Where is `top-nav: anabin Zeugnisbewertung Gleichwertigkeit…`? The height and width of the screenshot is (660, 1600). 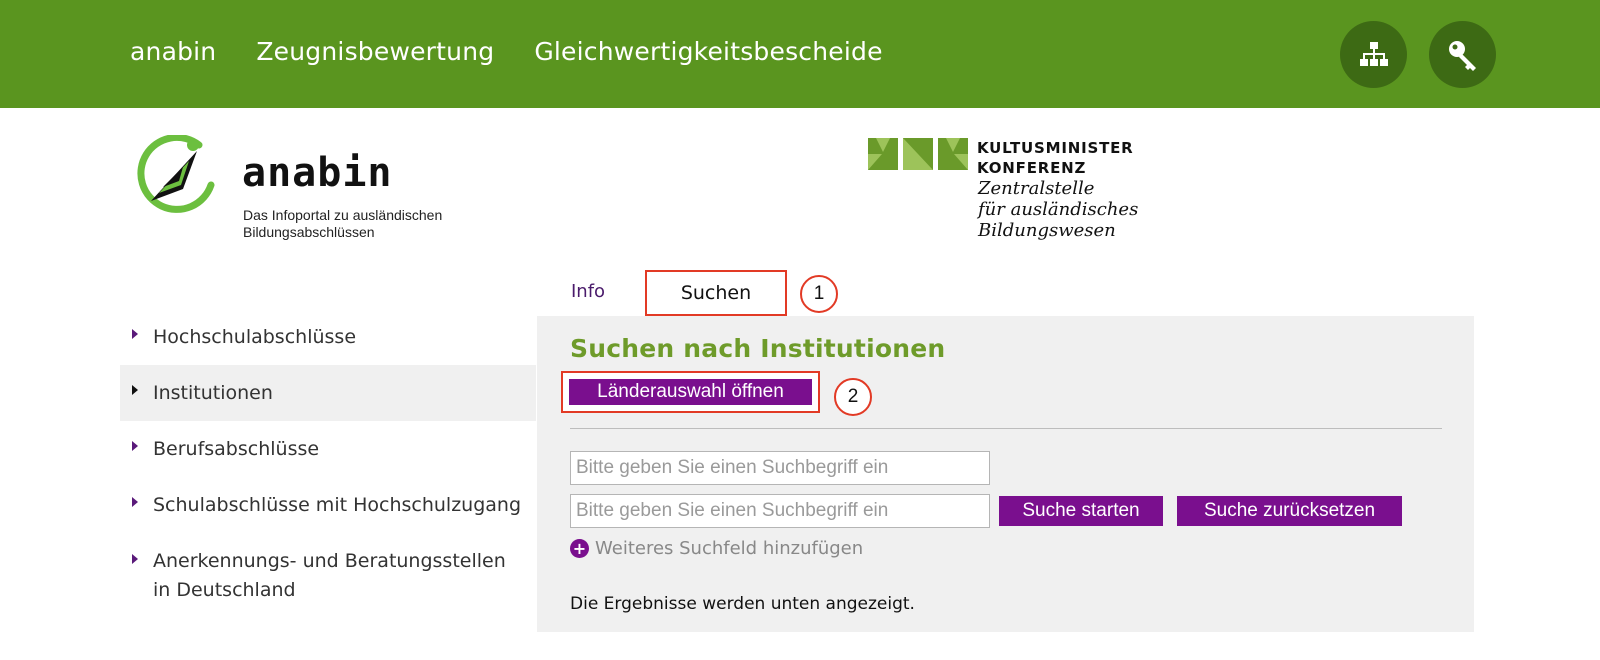 top-nav: anabin Zeugnisbewertung Gleichwertigkeit… is located at coordinates (506, 51).